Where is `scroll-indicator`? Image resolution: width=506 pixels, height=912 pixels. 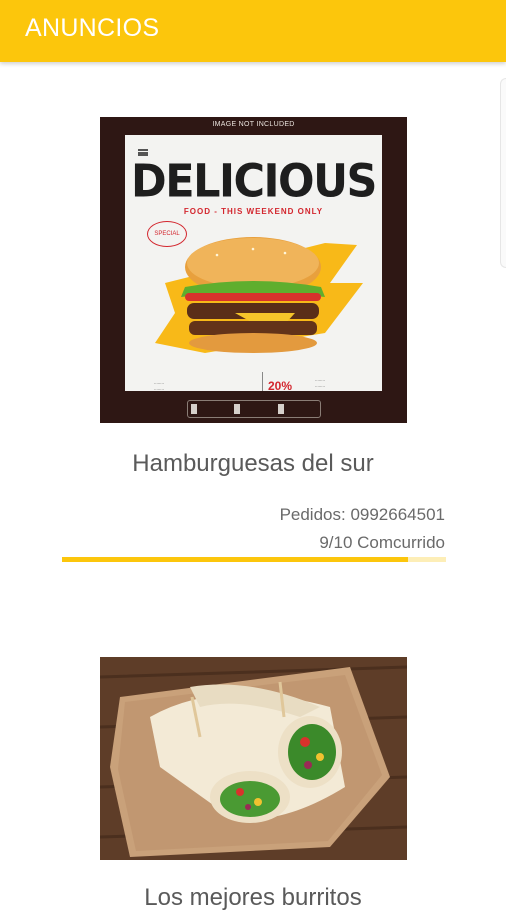
scroll-indicator is located at coordinates (503, 173).